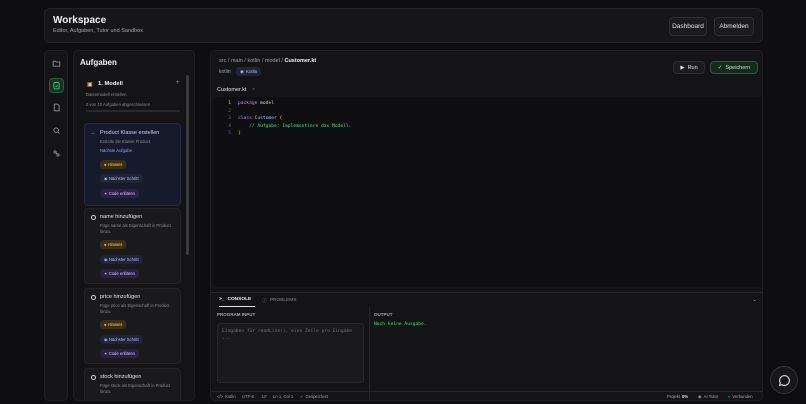  I want to click on file-tab: Customer.kt, so click(231, 90).